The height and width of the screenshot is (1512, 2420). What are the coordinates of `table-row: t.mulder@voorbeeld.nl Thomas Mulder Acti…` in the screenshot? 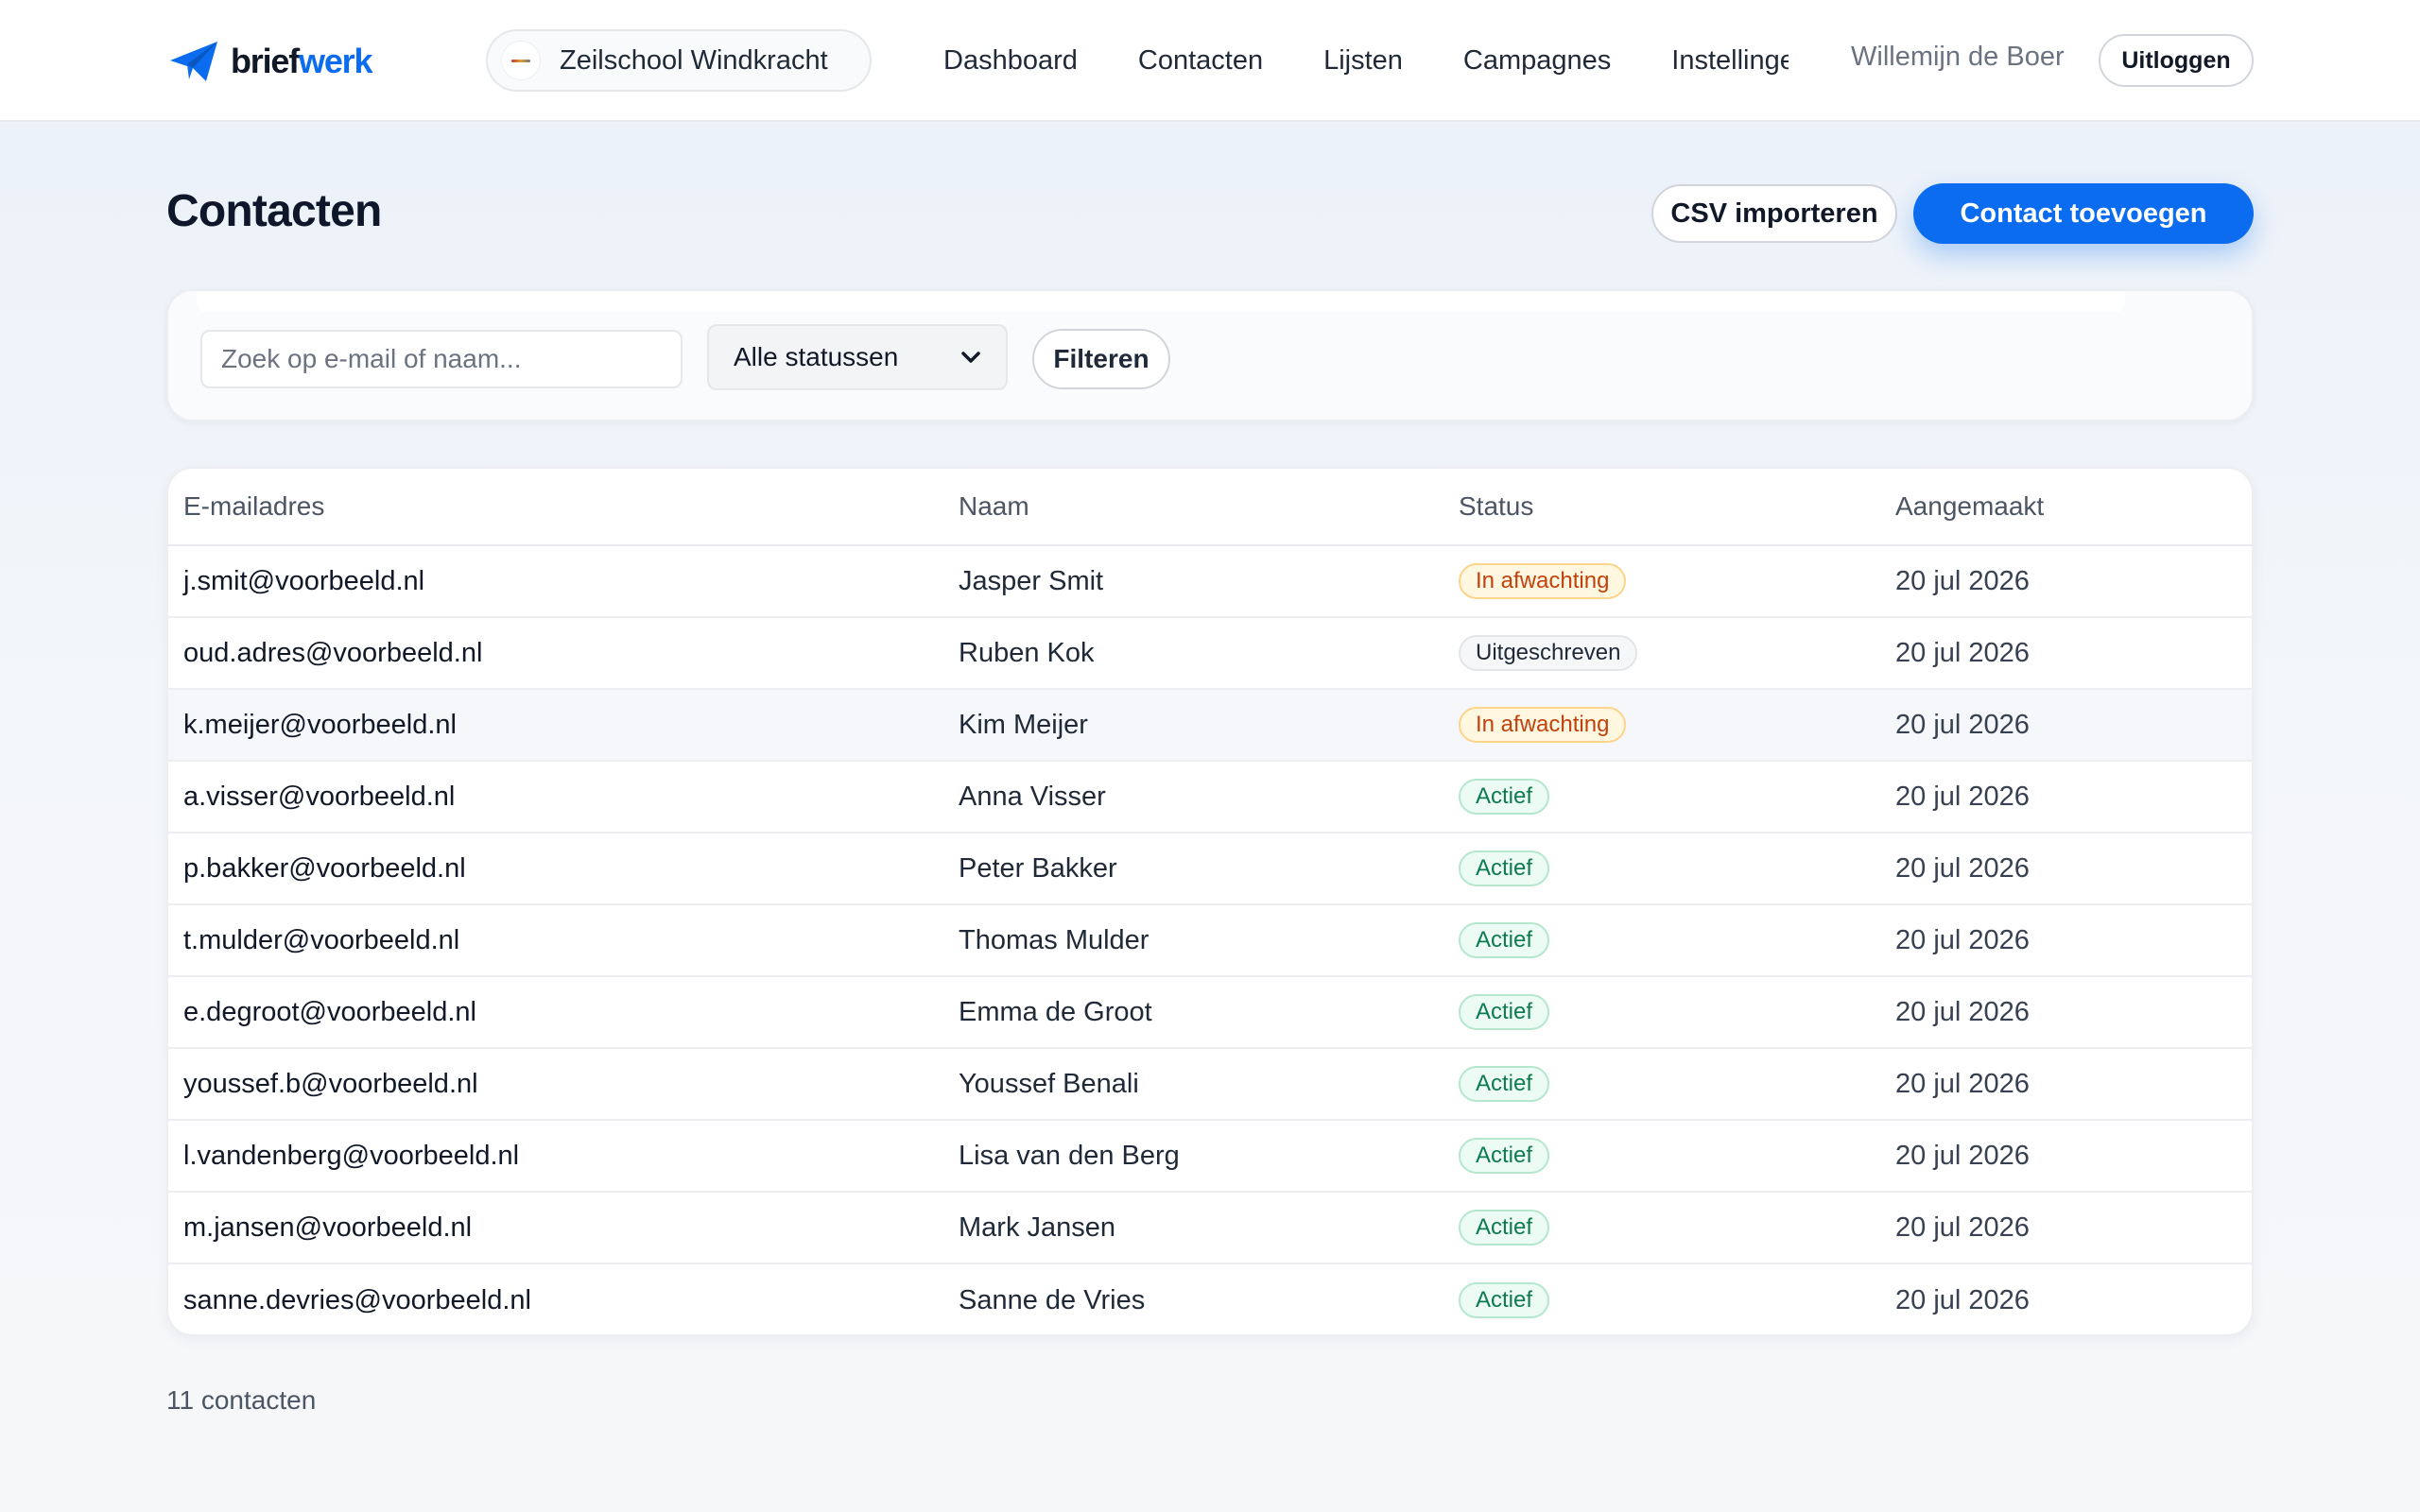 It's located at (1210, 941).